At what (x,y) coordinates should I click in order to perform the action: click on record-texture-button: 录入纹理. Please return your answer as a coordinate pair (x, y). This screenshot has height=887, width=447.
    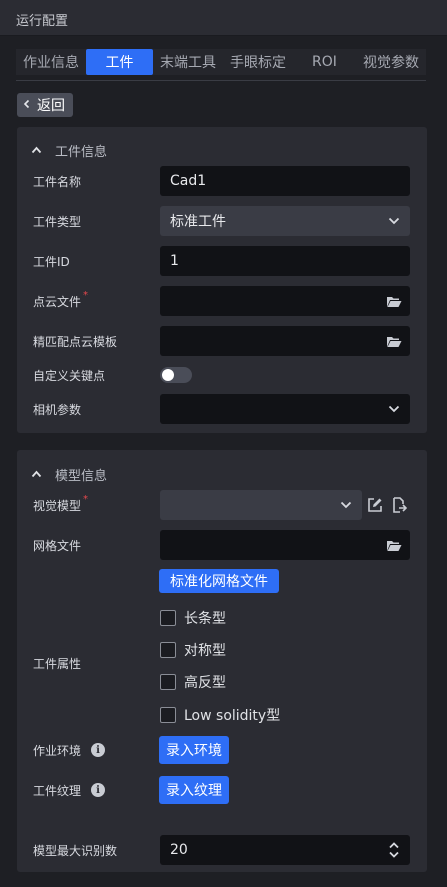
    Looking at the image, I should click on (194, 790).